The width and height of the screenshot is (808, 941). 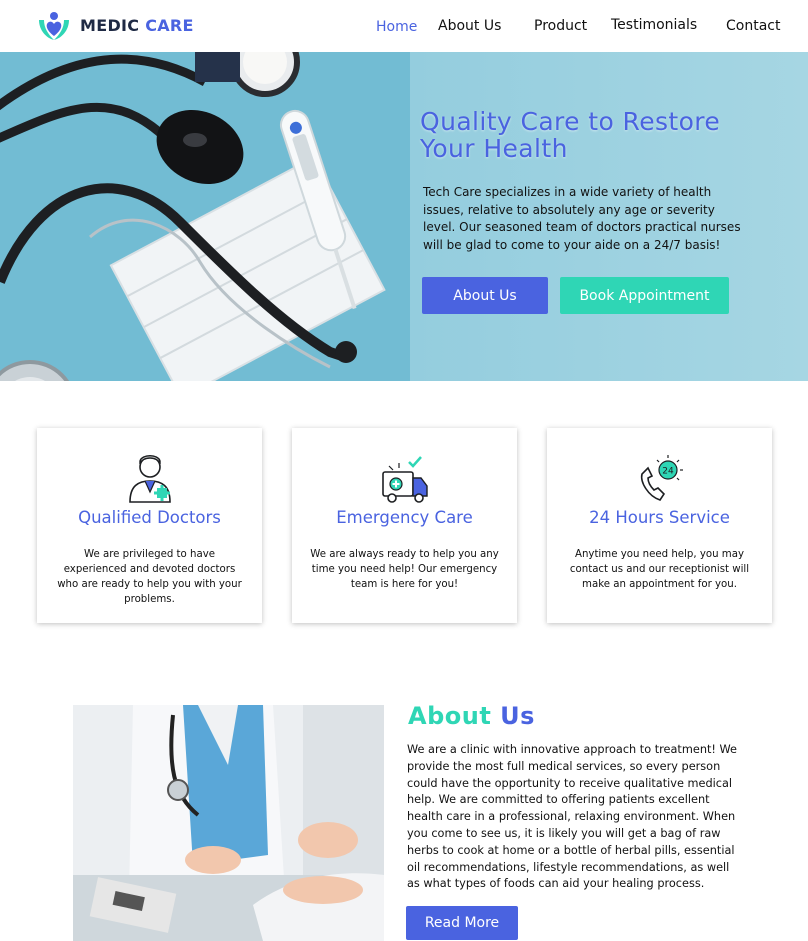 What do you see at coordinates (560, 26) in the screenshot?
I see `nav-product-link: Product` at bounding box center [560, 26].